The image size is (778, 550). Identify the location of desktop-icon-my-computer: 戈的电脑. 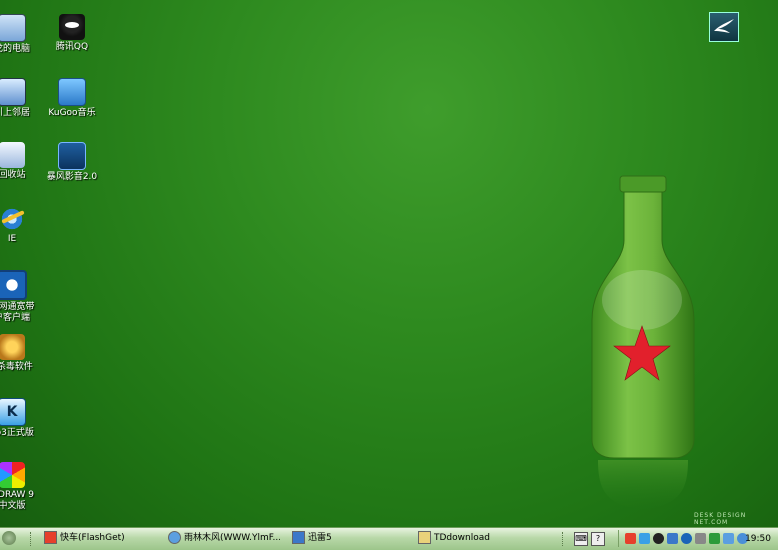
(21, 34).